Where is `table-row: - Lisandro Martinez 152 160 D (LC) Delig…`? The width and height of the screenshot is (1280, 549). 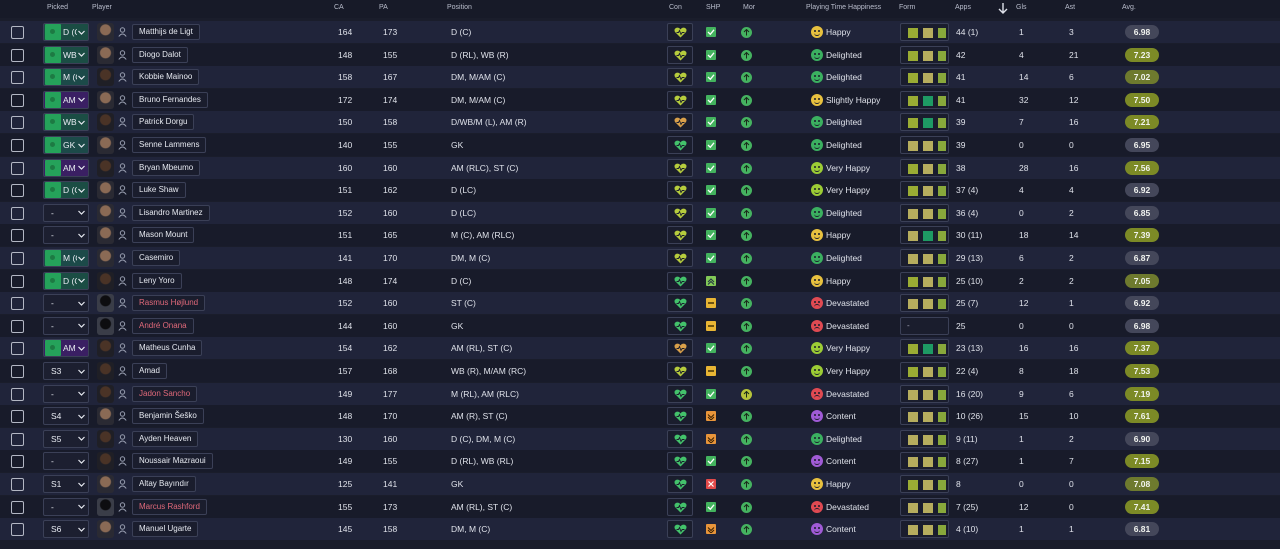 table-row: - Lisandro Martinez 152 160 D (LC) Delig… is located at coordinates (640, 212).